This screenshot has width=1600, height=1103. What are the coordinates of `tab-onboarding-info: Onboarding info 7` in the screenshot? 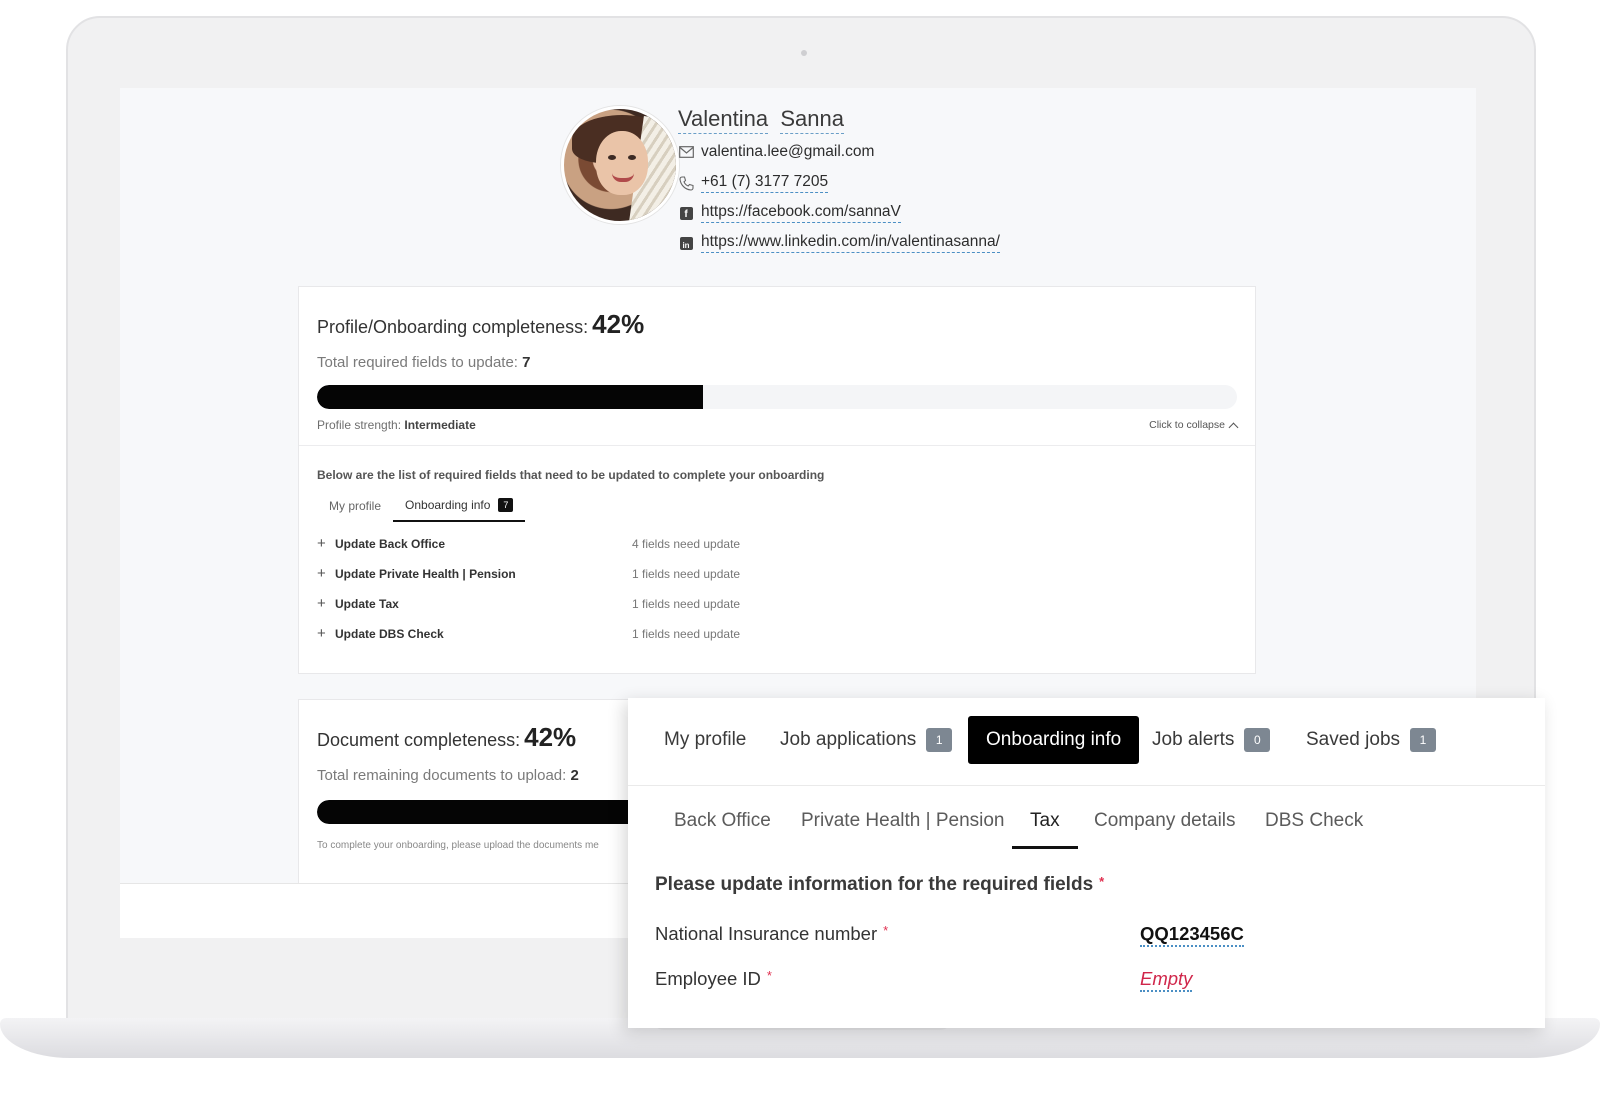 It's located at (459, 508).